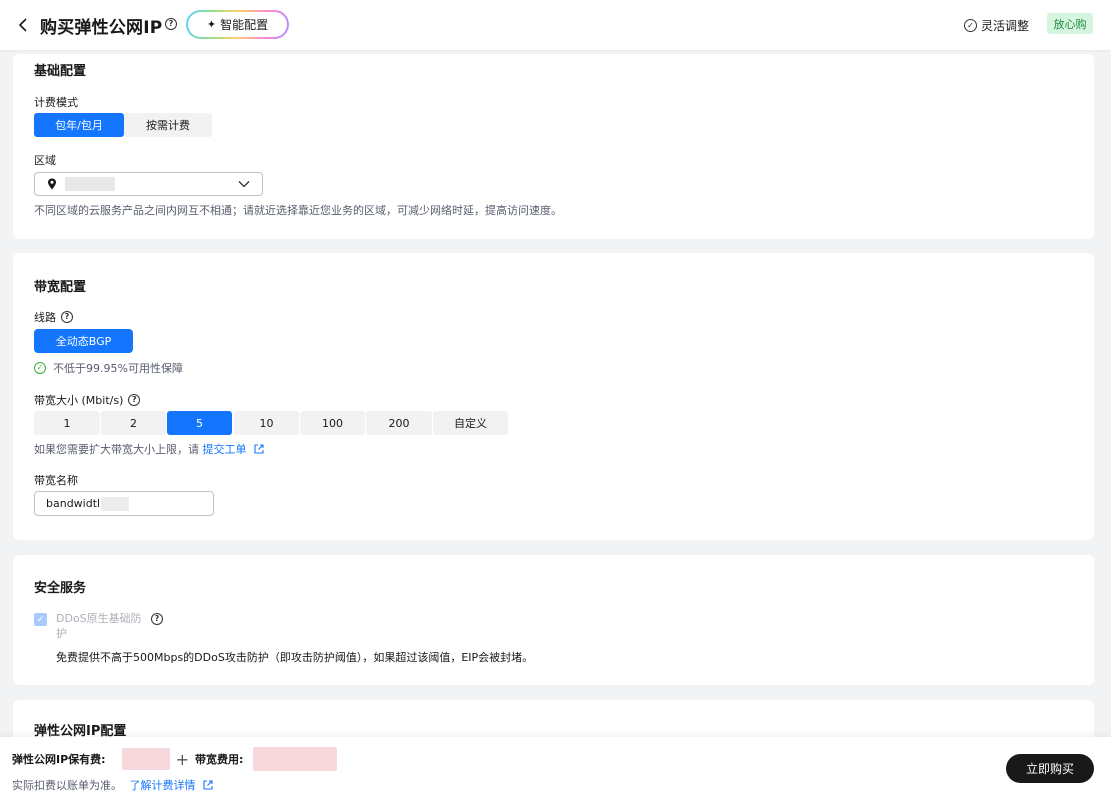 Image resolution: width=1111 pixels, height=801 pixels. I want to click on bandwidth-name-input: bandwidtl, so click(124, 503).